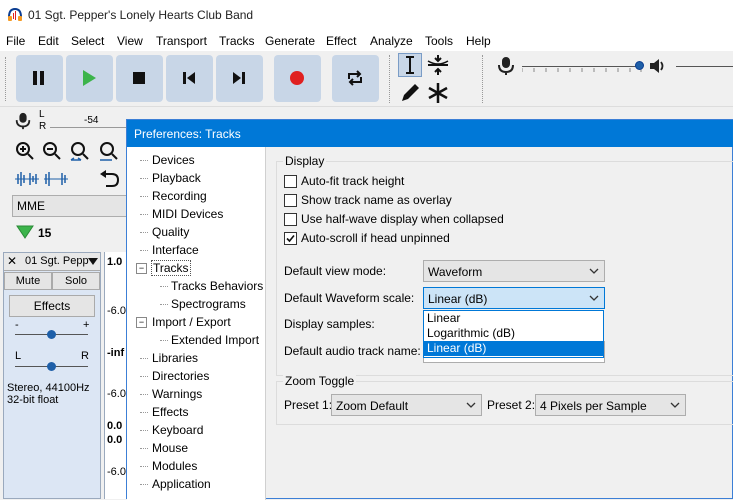 The width and height of the screenshot is (733, 500). What do you see at coordinates (455, 272) in the screenshot?
I see `view-mode-value: Waveform` at bounding box center [455, 272].